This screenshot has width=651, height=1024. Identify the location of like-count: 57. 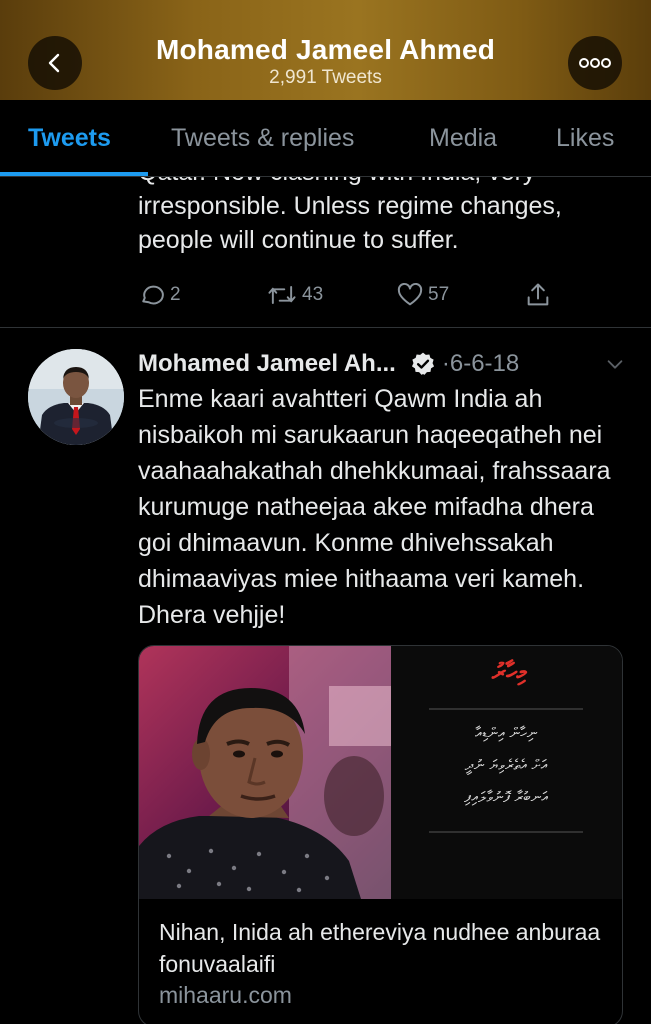
(439, 294).